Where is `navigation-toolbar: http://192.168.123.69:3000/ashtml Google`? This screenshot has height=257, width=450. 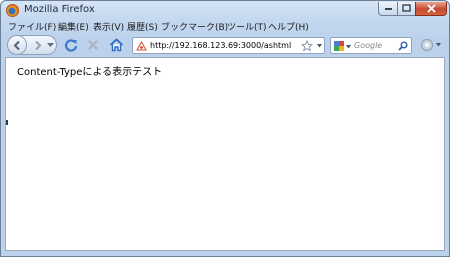 navigation-toolbar: http://192.168.123.69:3000/ashtml Google is located at coordinates (225, 45).